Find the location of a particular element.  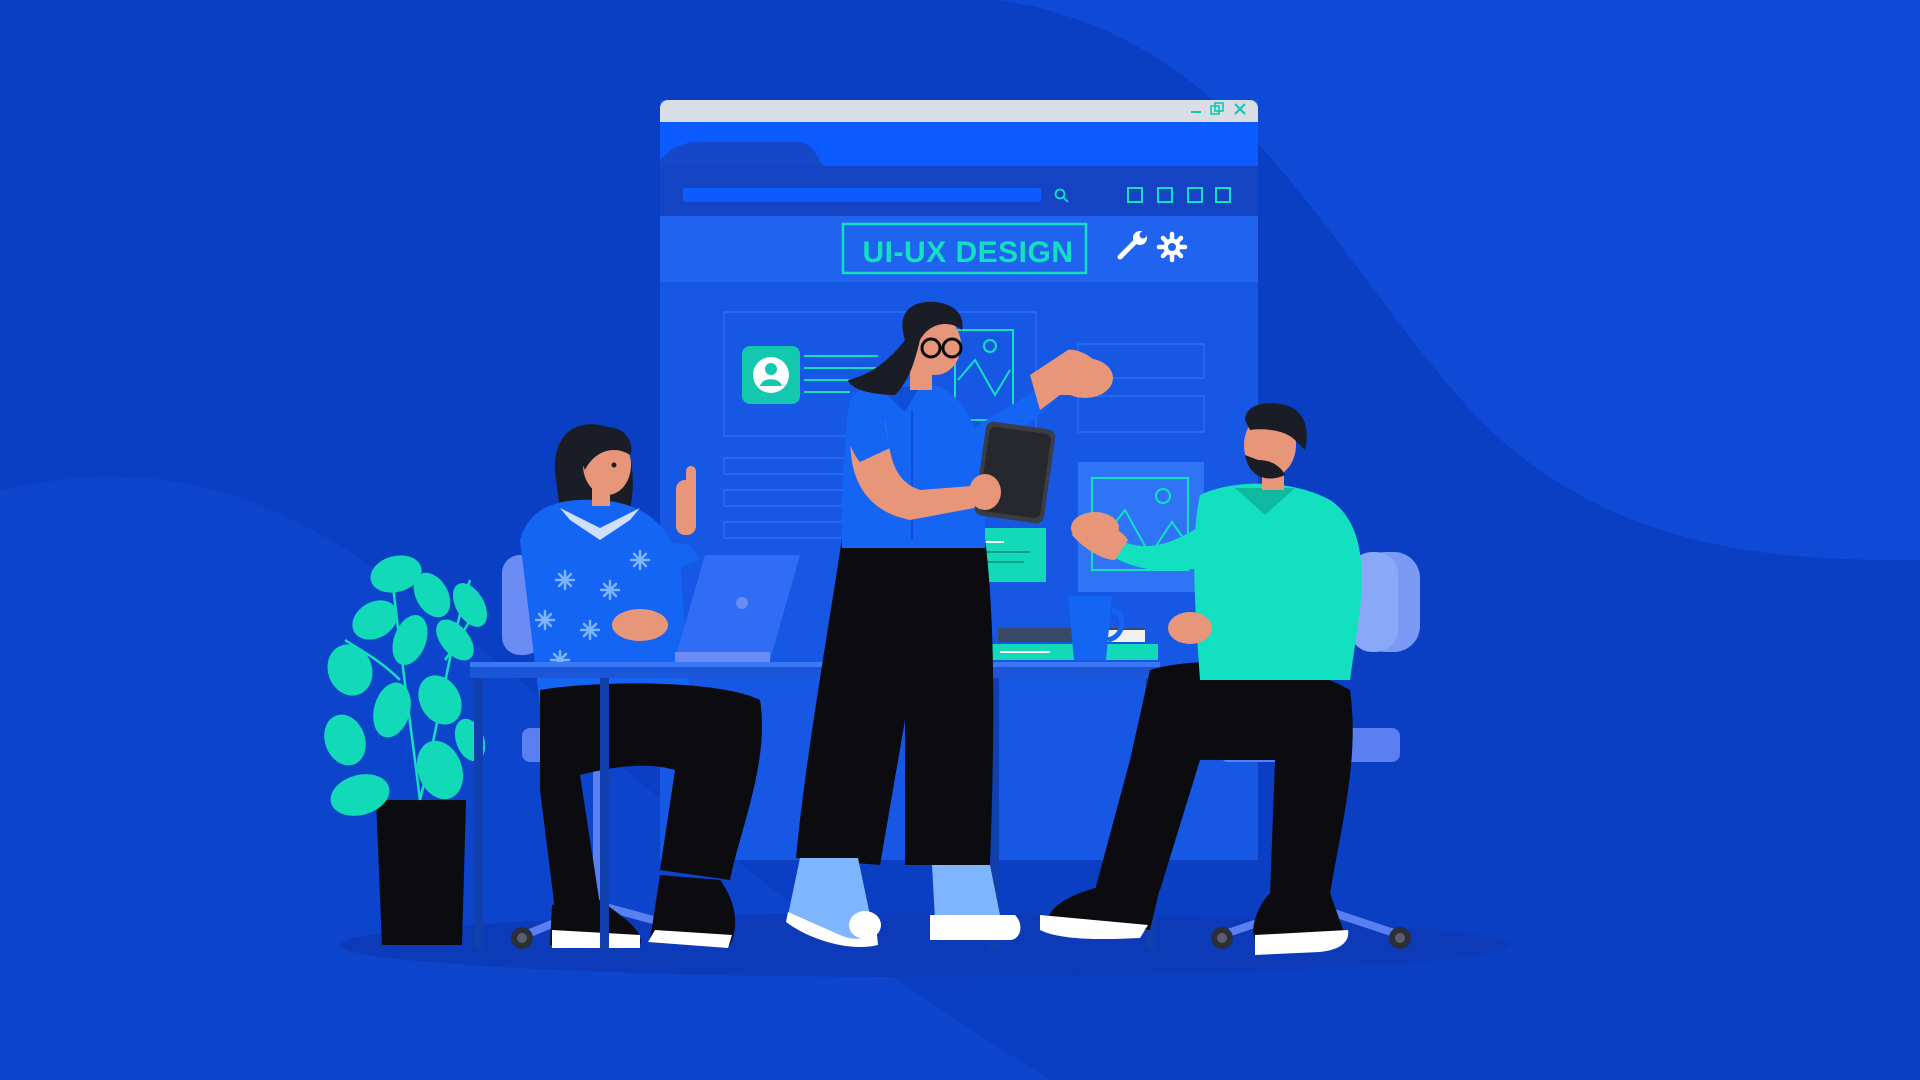

browser-tab is located at coordinates (742, 154).